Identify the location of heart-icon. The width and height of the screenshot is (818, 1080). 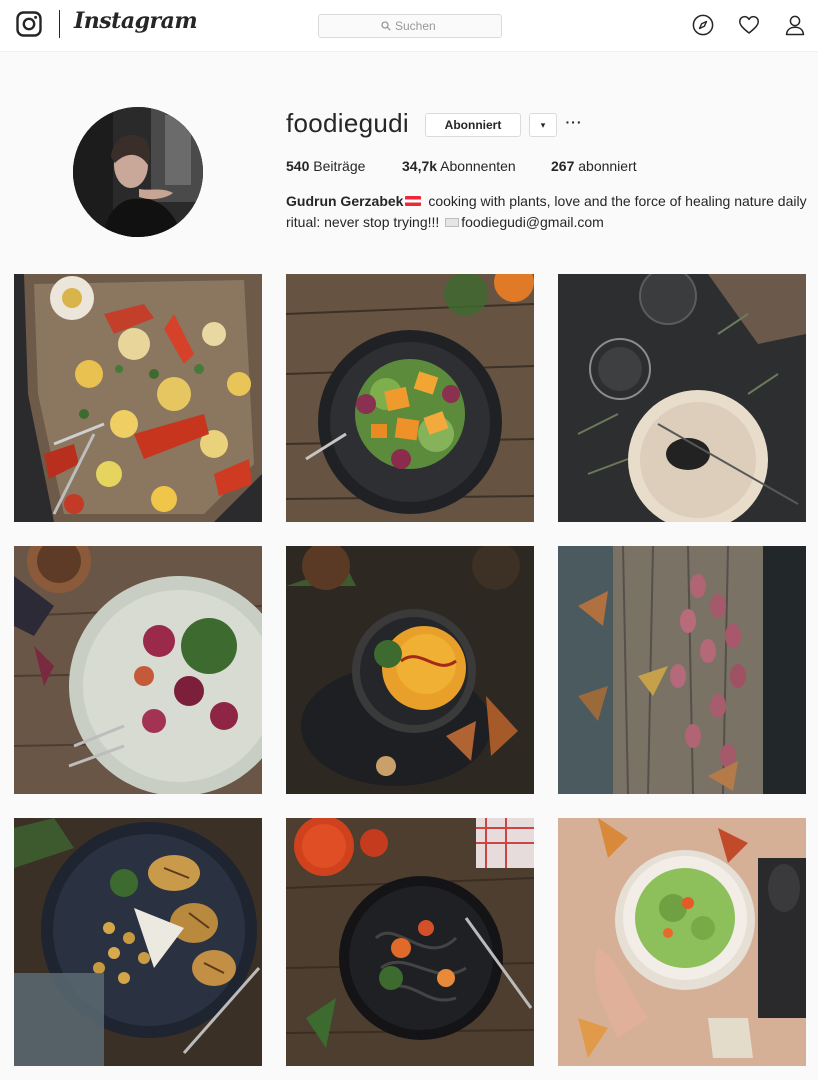
(749, 25).